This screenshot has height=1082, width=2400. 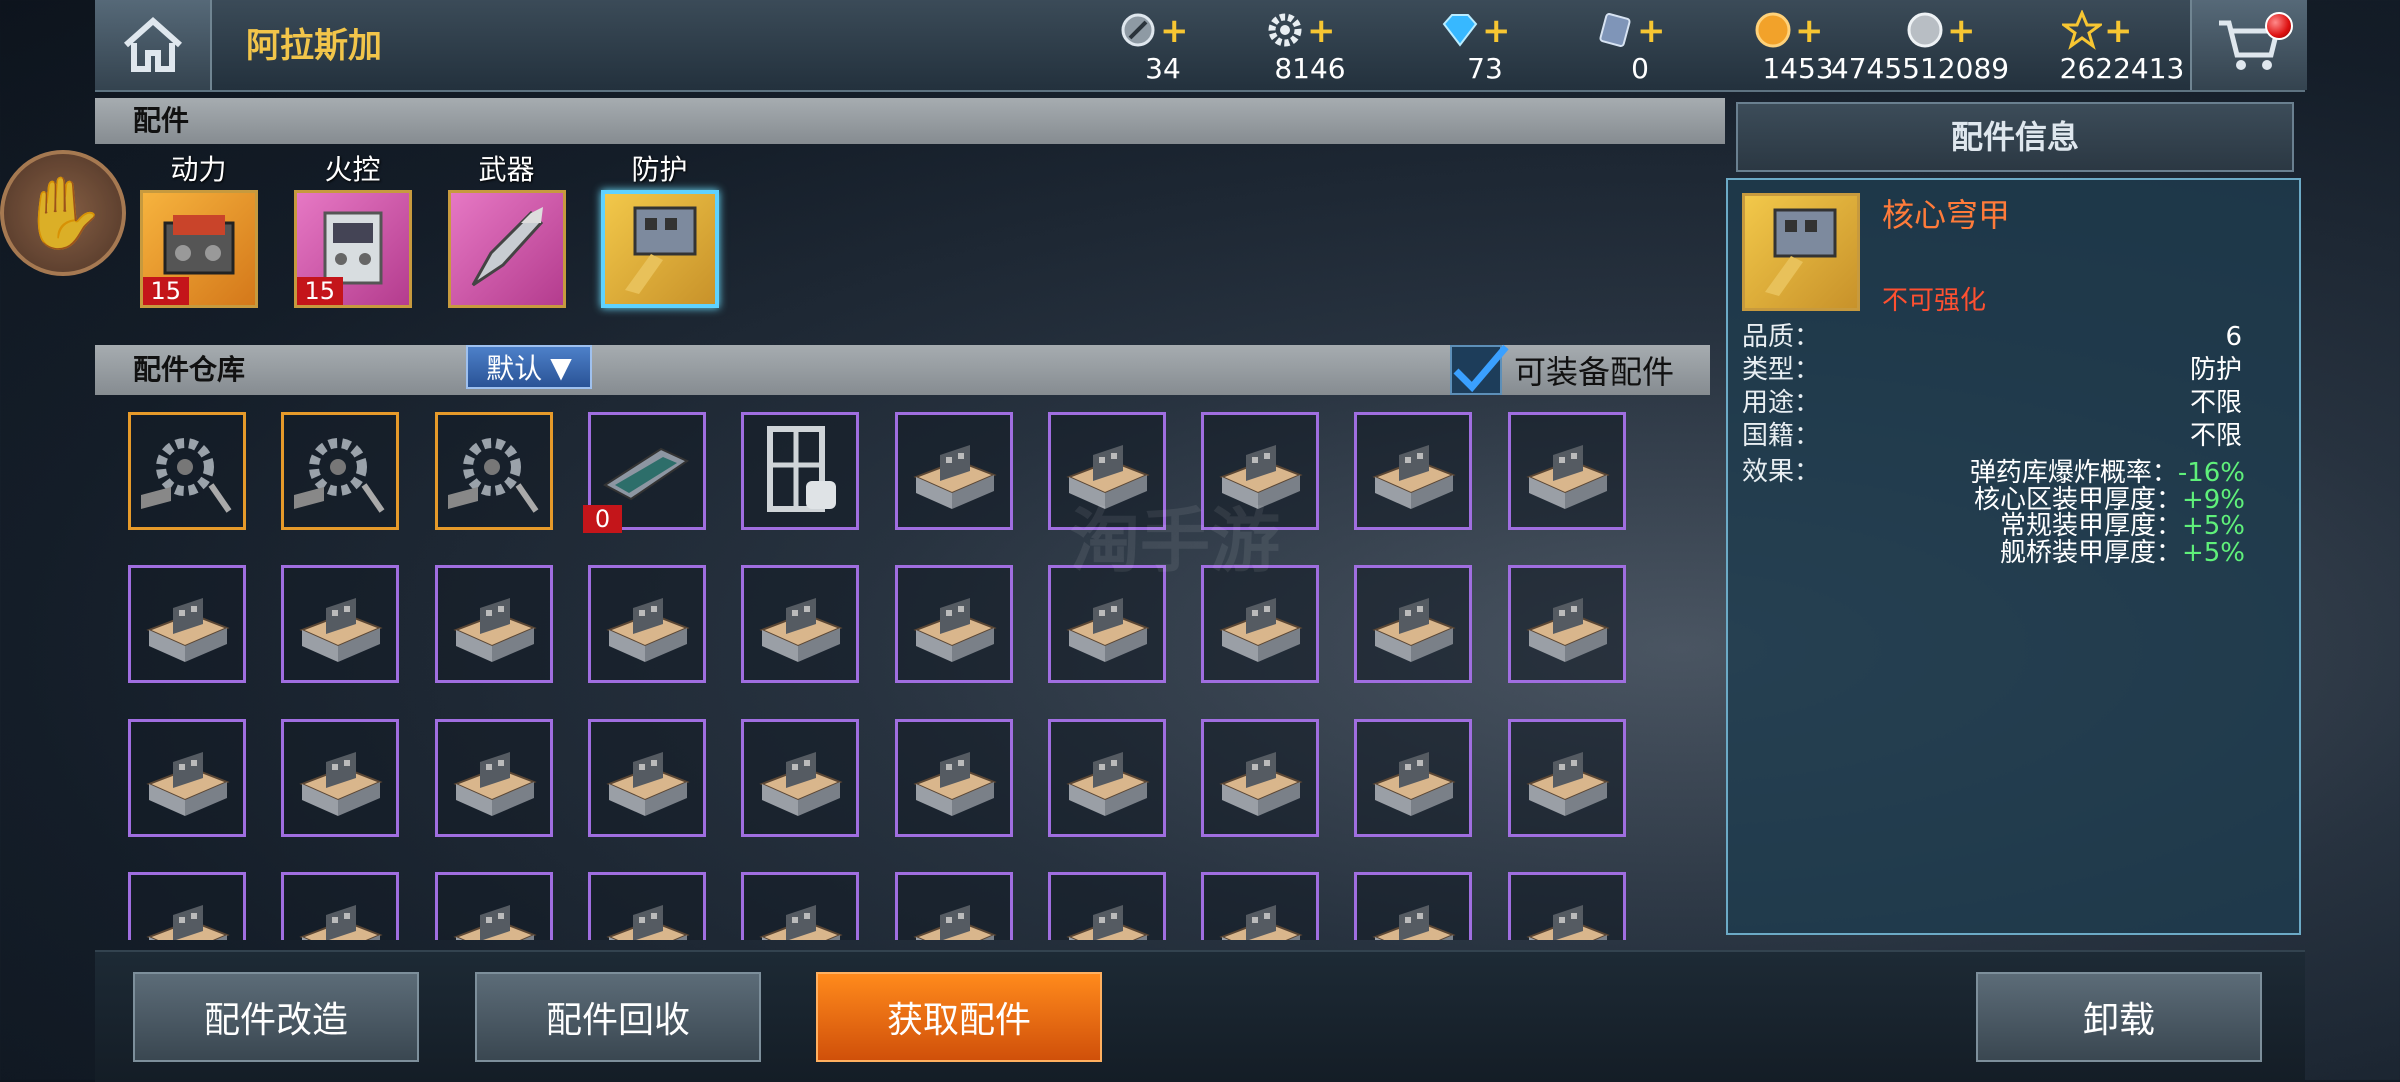 I want to click on radar-item: 0, so click(x=644, y=472).